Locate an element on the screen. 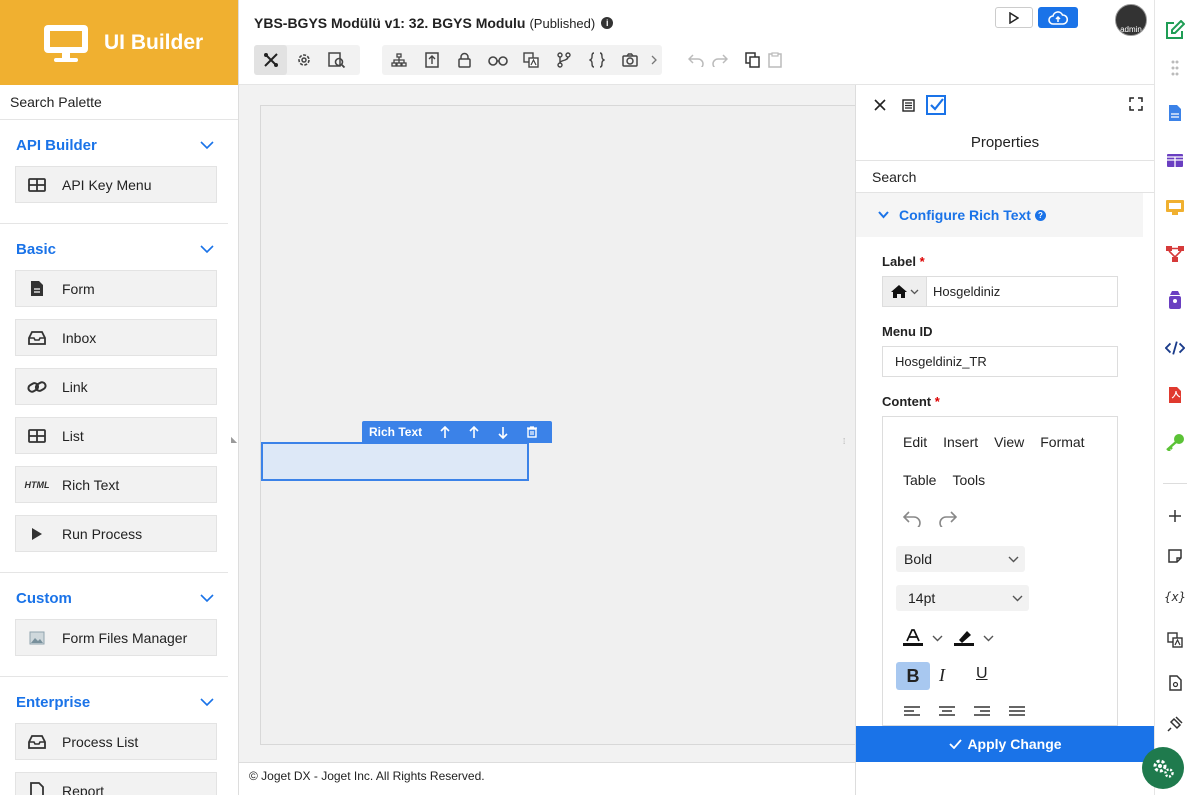 The image size is (1194, 795). configure-section-header: Configure Rich Text ? is located at coordinates (999, 215).